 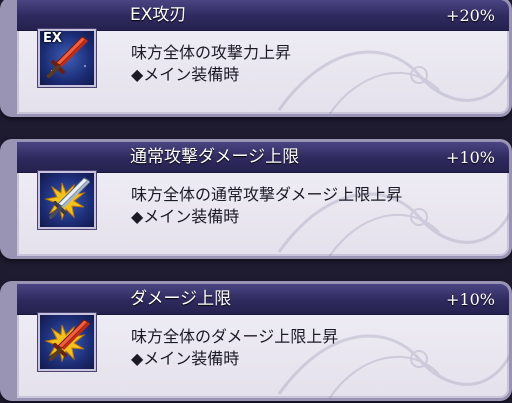 I want to click on skill-desc-line1: 味方全体の通常攻撃ダメージ上限上昇, so click(x=267, y=194).